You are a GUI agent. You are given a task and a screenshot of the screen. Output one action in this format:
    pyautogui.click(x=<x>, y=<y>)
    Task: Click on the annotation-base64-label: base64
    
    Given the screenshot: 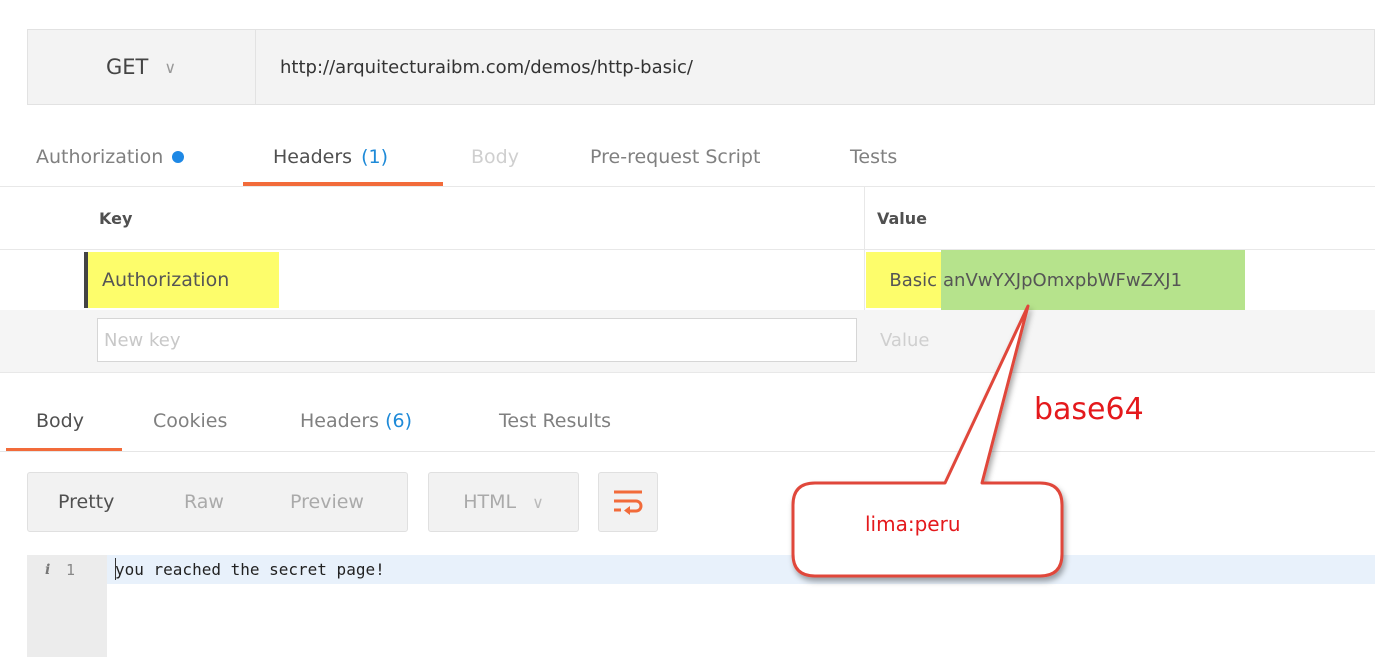 What is the action you would take?
    pyautogui.click(x=1089, y=409)
    